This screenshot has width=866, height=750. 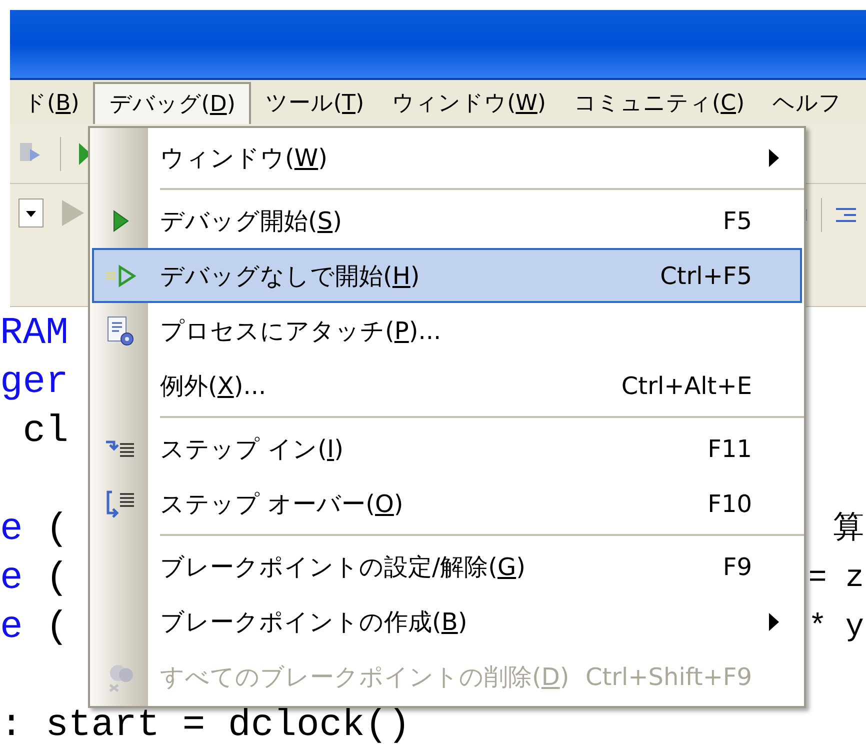 What do you see at coordinates (848, 529) in the screenshot?
I see `code-text: 算` at bounding box center [848, 529].